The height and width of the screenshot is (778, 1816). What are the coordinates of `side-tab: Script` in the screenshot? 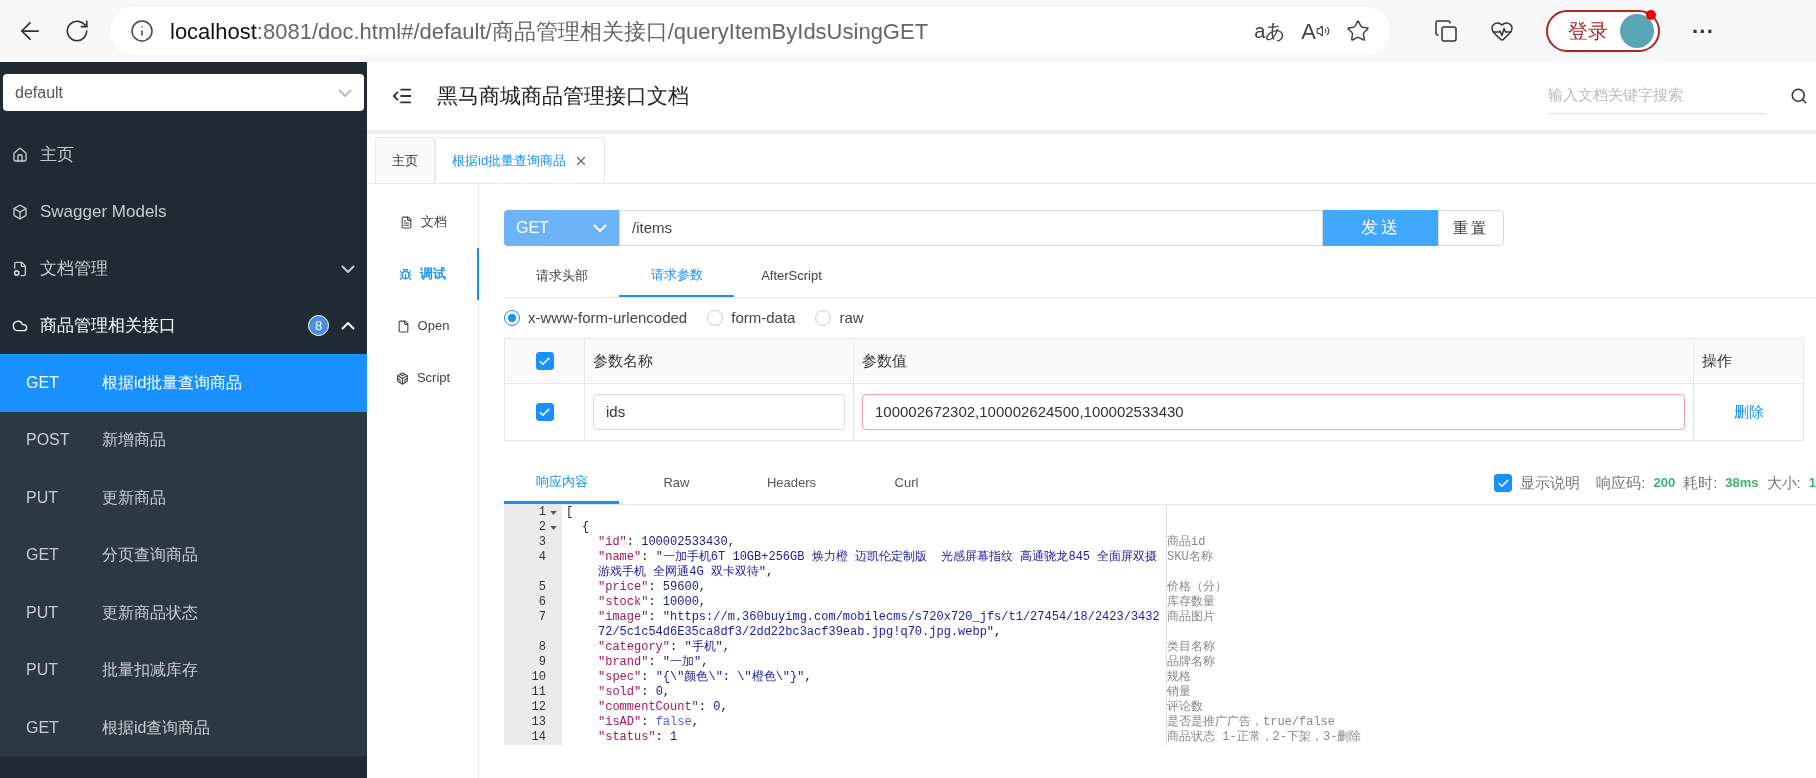 It's located at (423, 378).